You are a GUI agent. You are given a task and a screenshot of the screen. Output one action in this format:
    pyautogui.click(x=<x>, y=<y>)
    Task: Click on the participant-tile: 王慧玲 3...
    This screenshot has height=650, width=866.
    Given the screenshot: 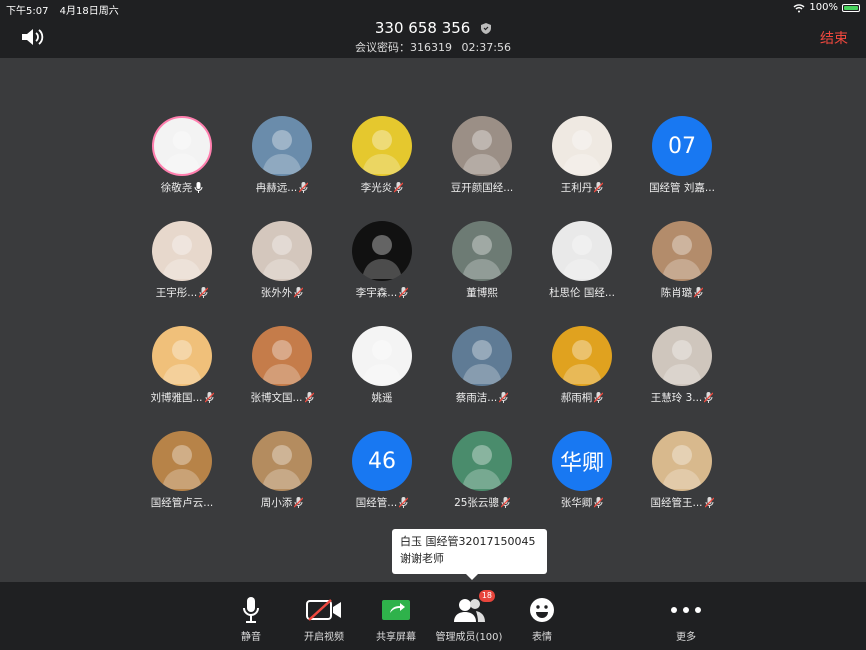 What is the action you would take?
    pyautogui.click(x=682, y=365)
    